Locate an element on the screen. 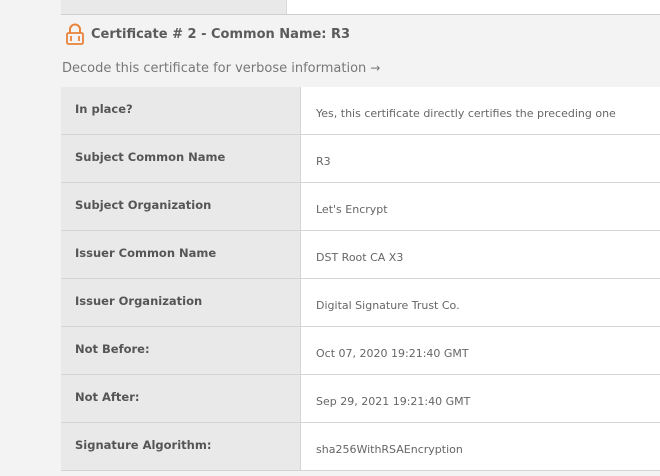 The image size is (660, 476). row-label-subject-organization: Subject Organization is located at coordinates (181, 206).